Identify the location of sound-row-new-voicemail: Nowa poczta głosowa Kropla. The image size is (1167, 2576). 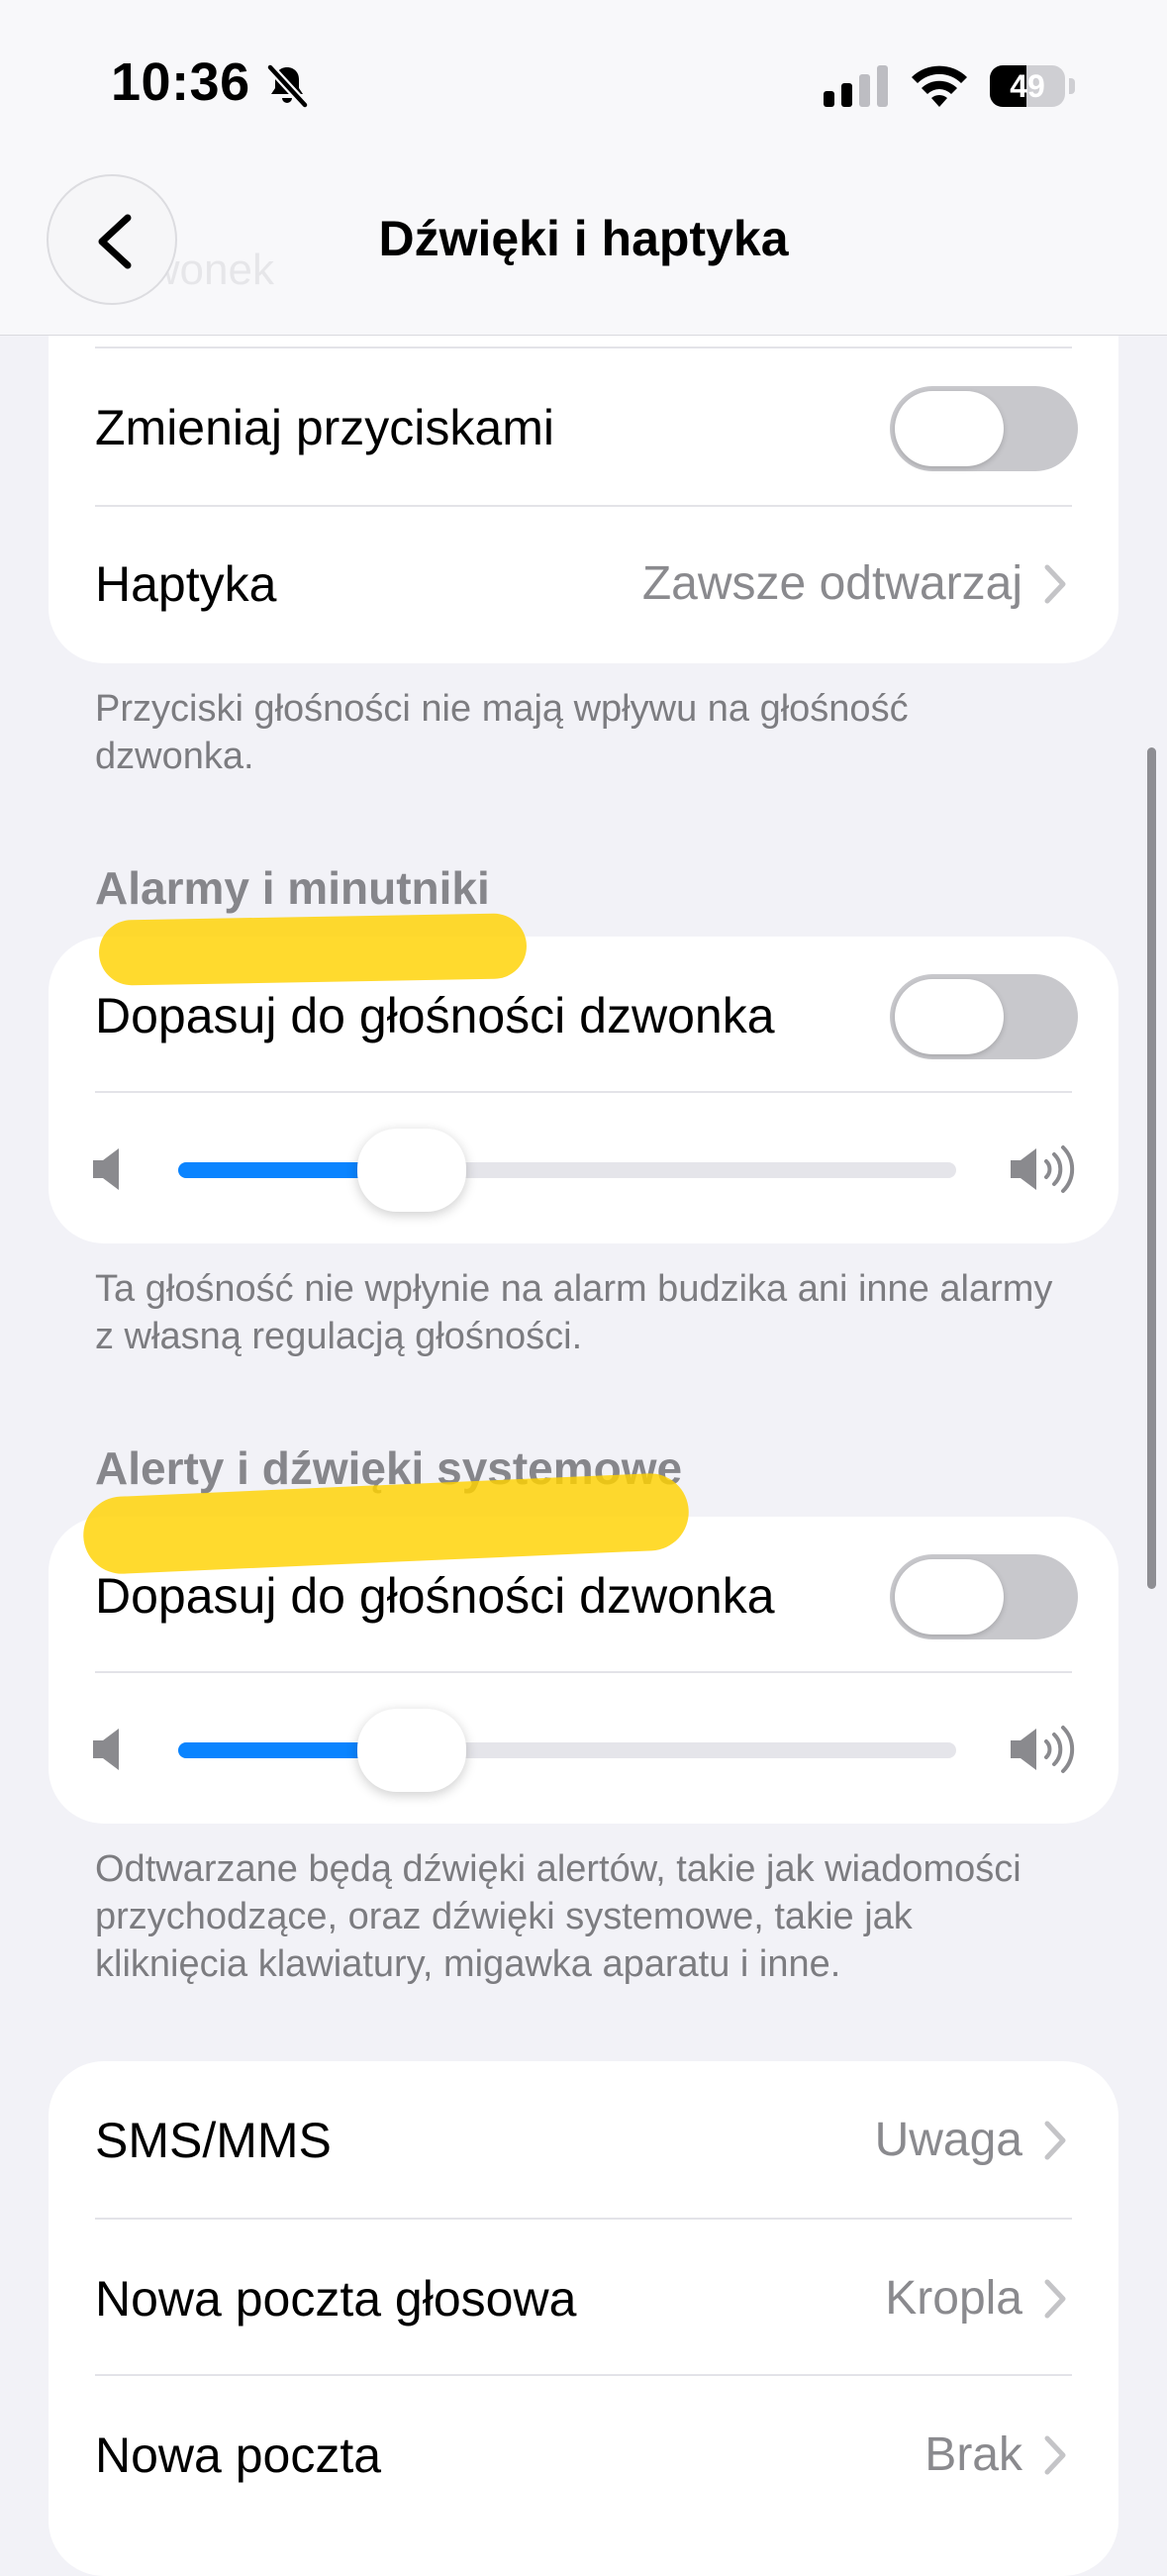
(584, 2299).